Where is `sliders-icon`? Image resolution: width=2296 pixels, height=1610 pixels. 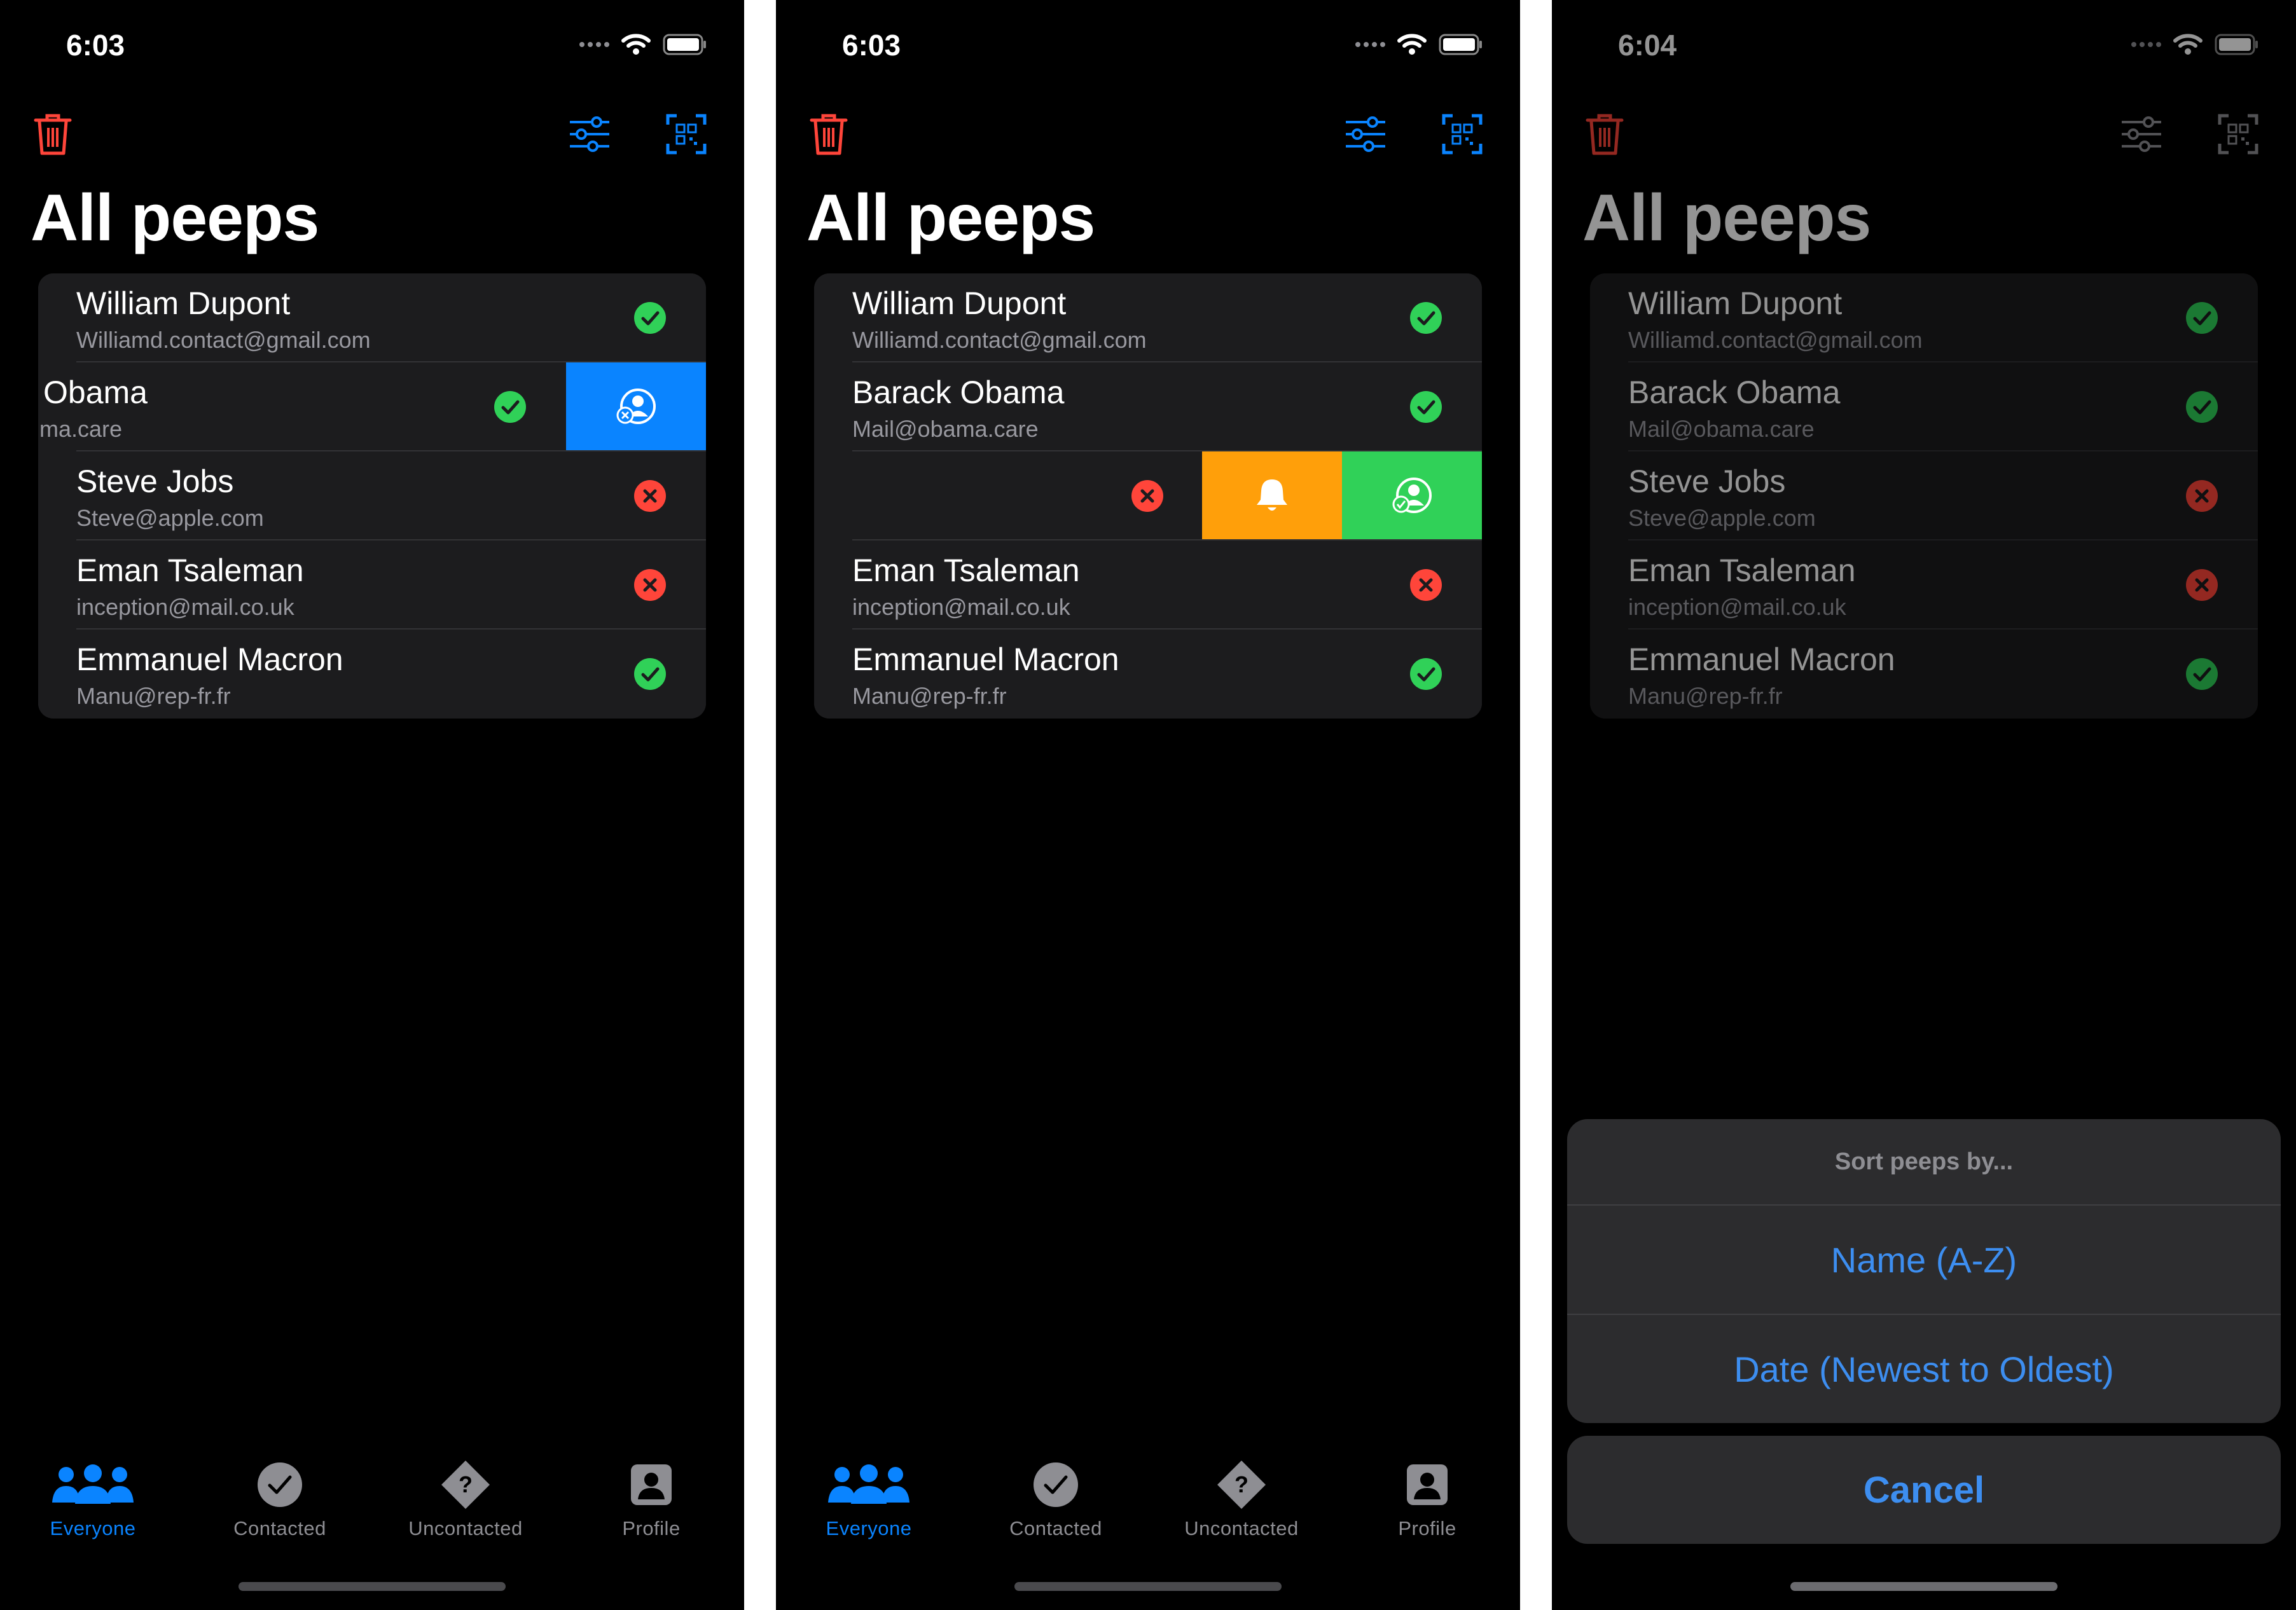 sliders-icon is located at coordinates (589, 134).